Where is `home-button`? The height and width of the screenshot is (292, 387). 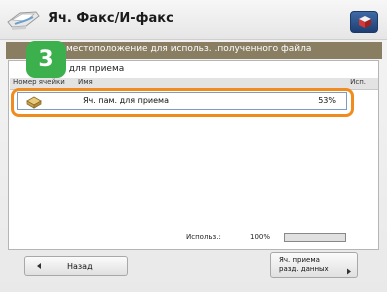 home-button is located at coordinates (364, 22).